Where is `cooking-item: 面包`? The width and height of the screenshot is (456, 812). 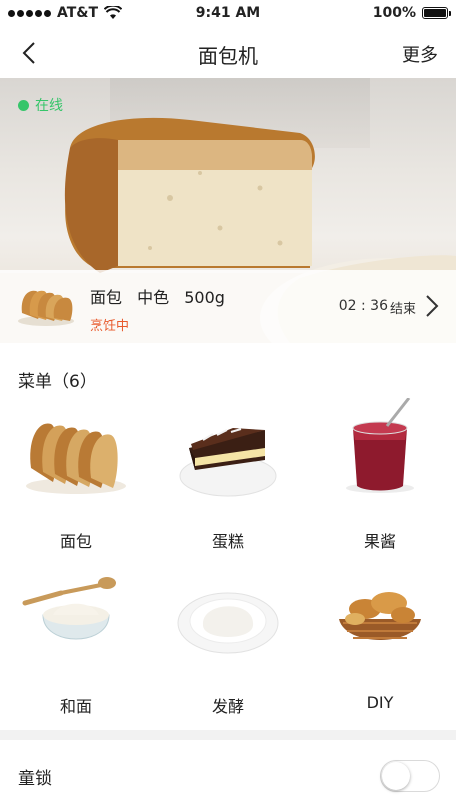 cooking-item: 面包 is located at coordinates (106, 297).